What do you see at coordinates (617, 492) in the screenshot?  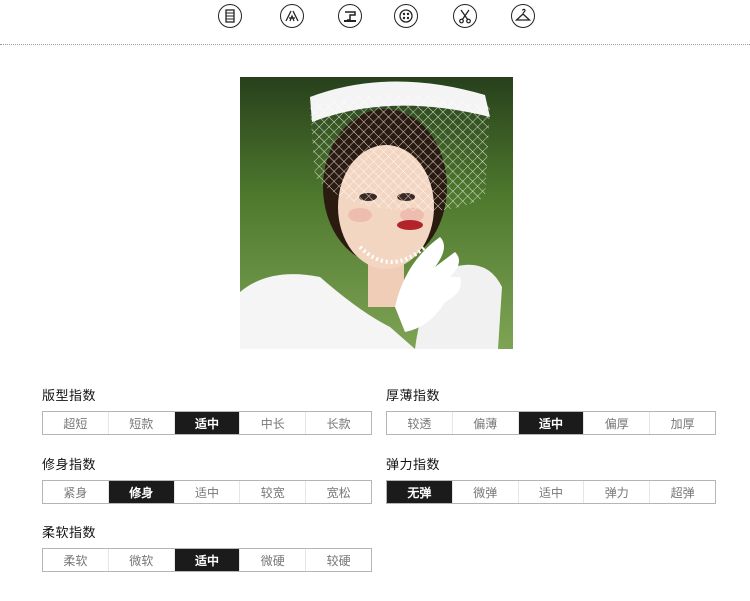 I see `scale-option: 弹力` at bounding box center [617, 492].